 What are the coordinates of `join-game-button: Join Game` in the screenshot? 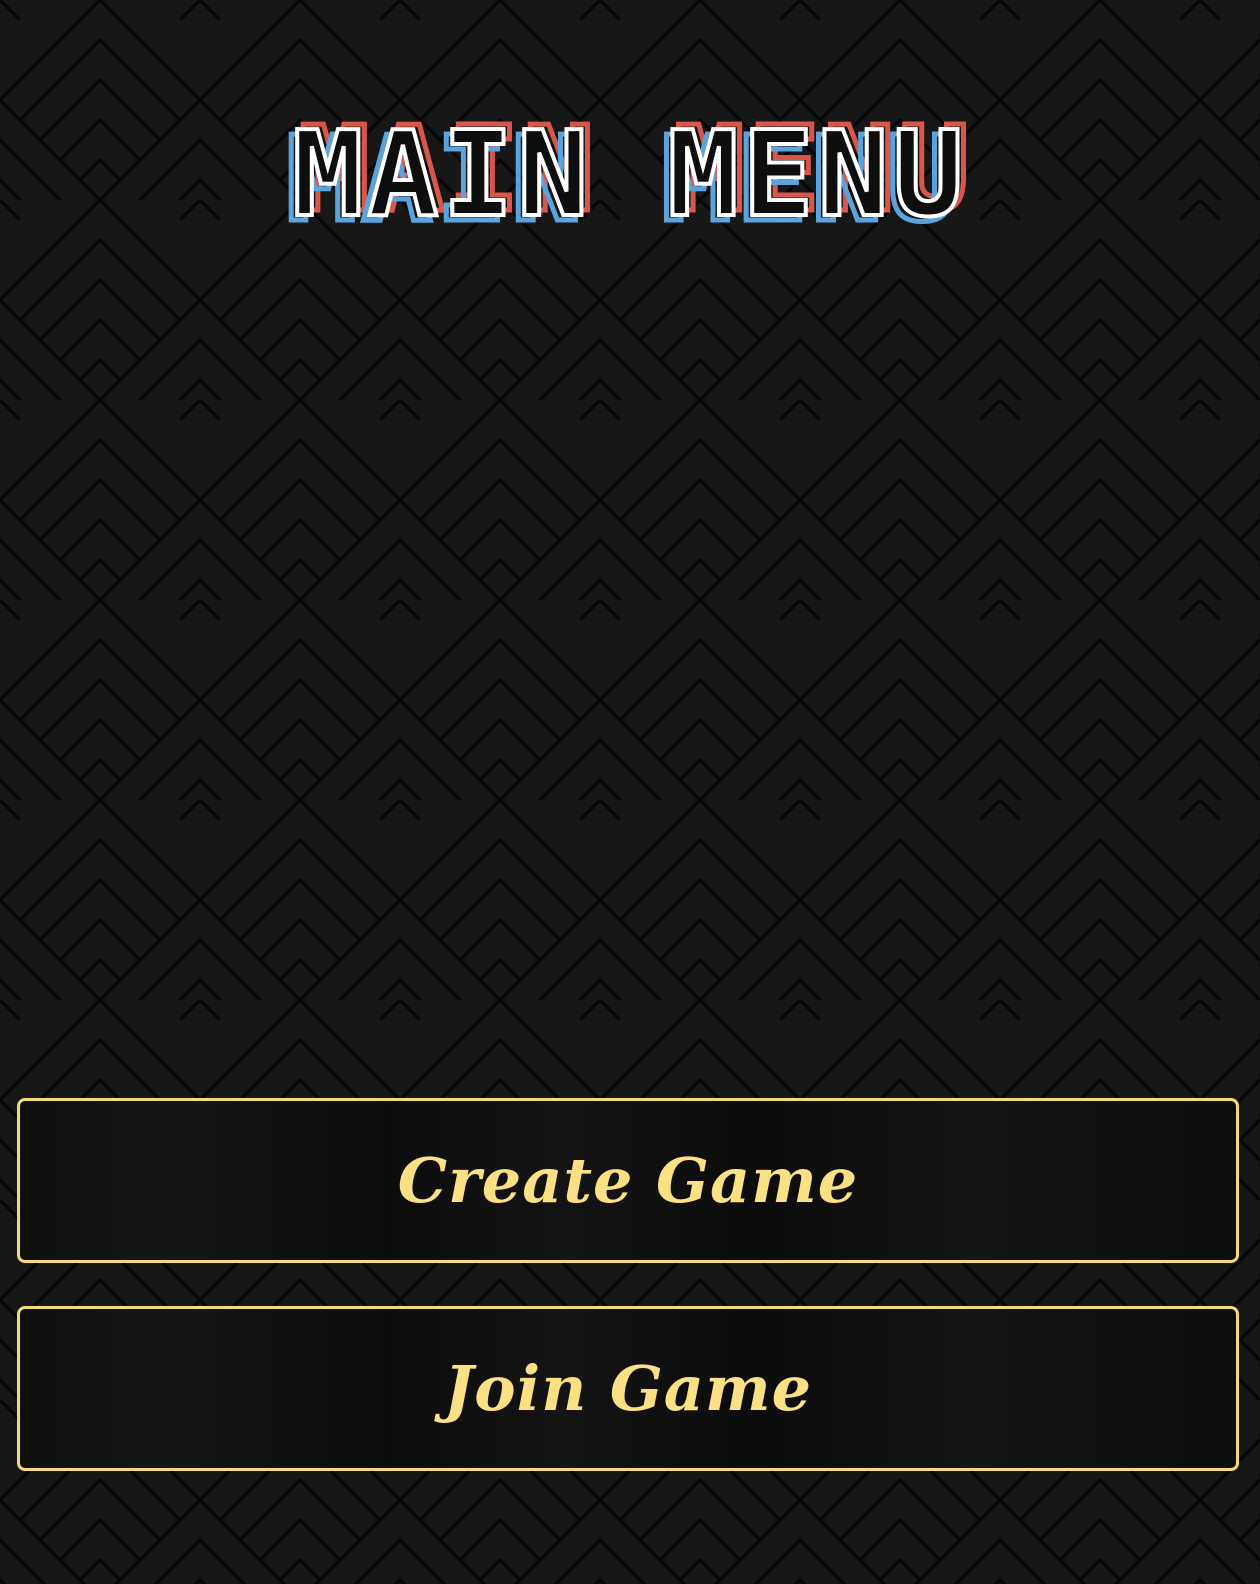 It's located at (628, 1388).